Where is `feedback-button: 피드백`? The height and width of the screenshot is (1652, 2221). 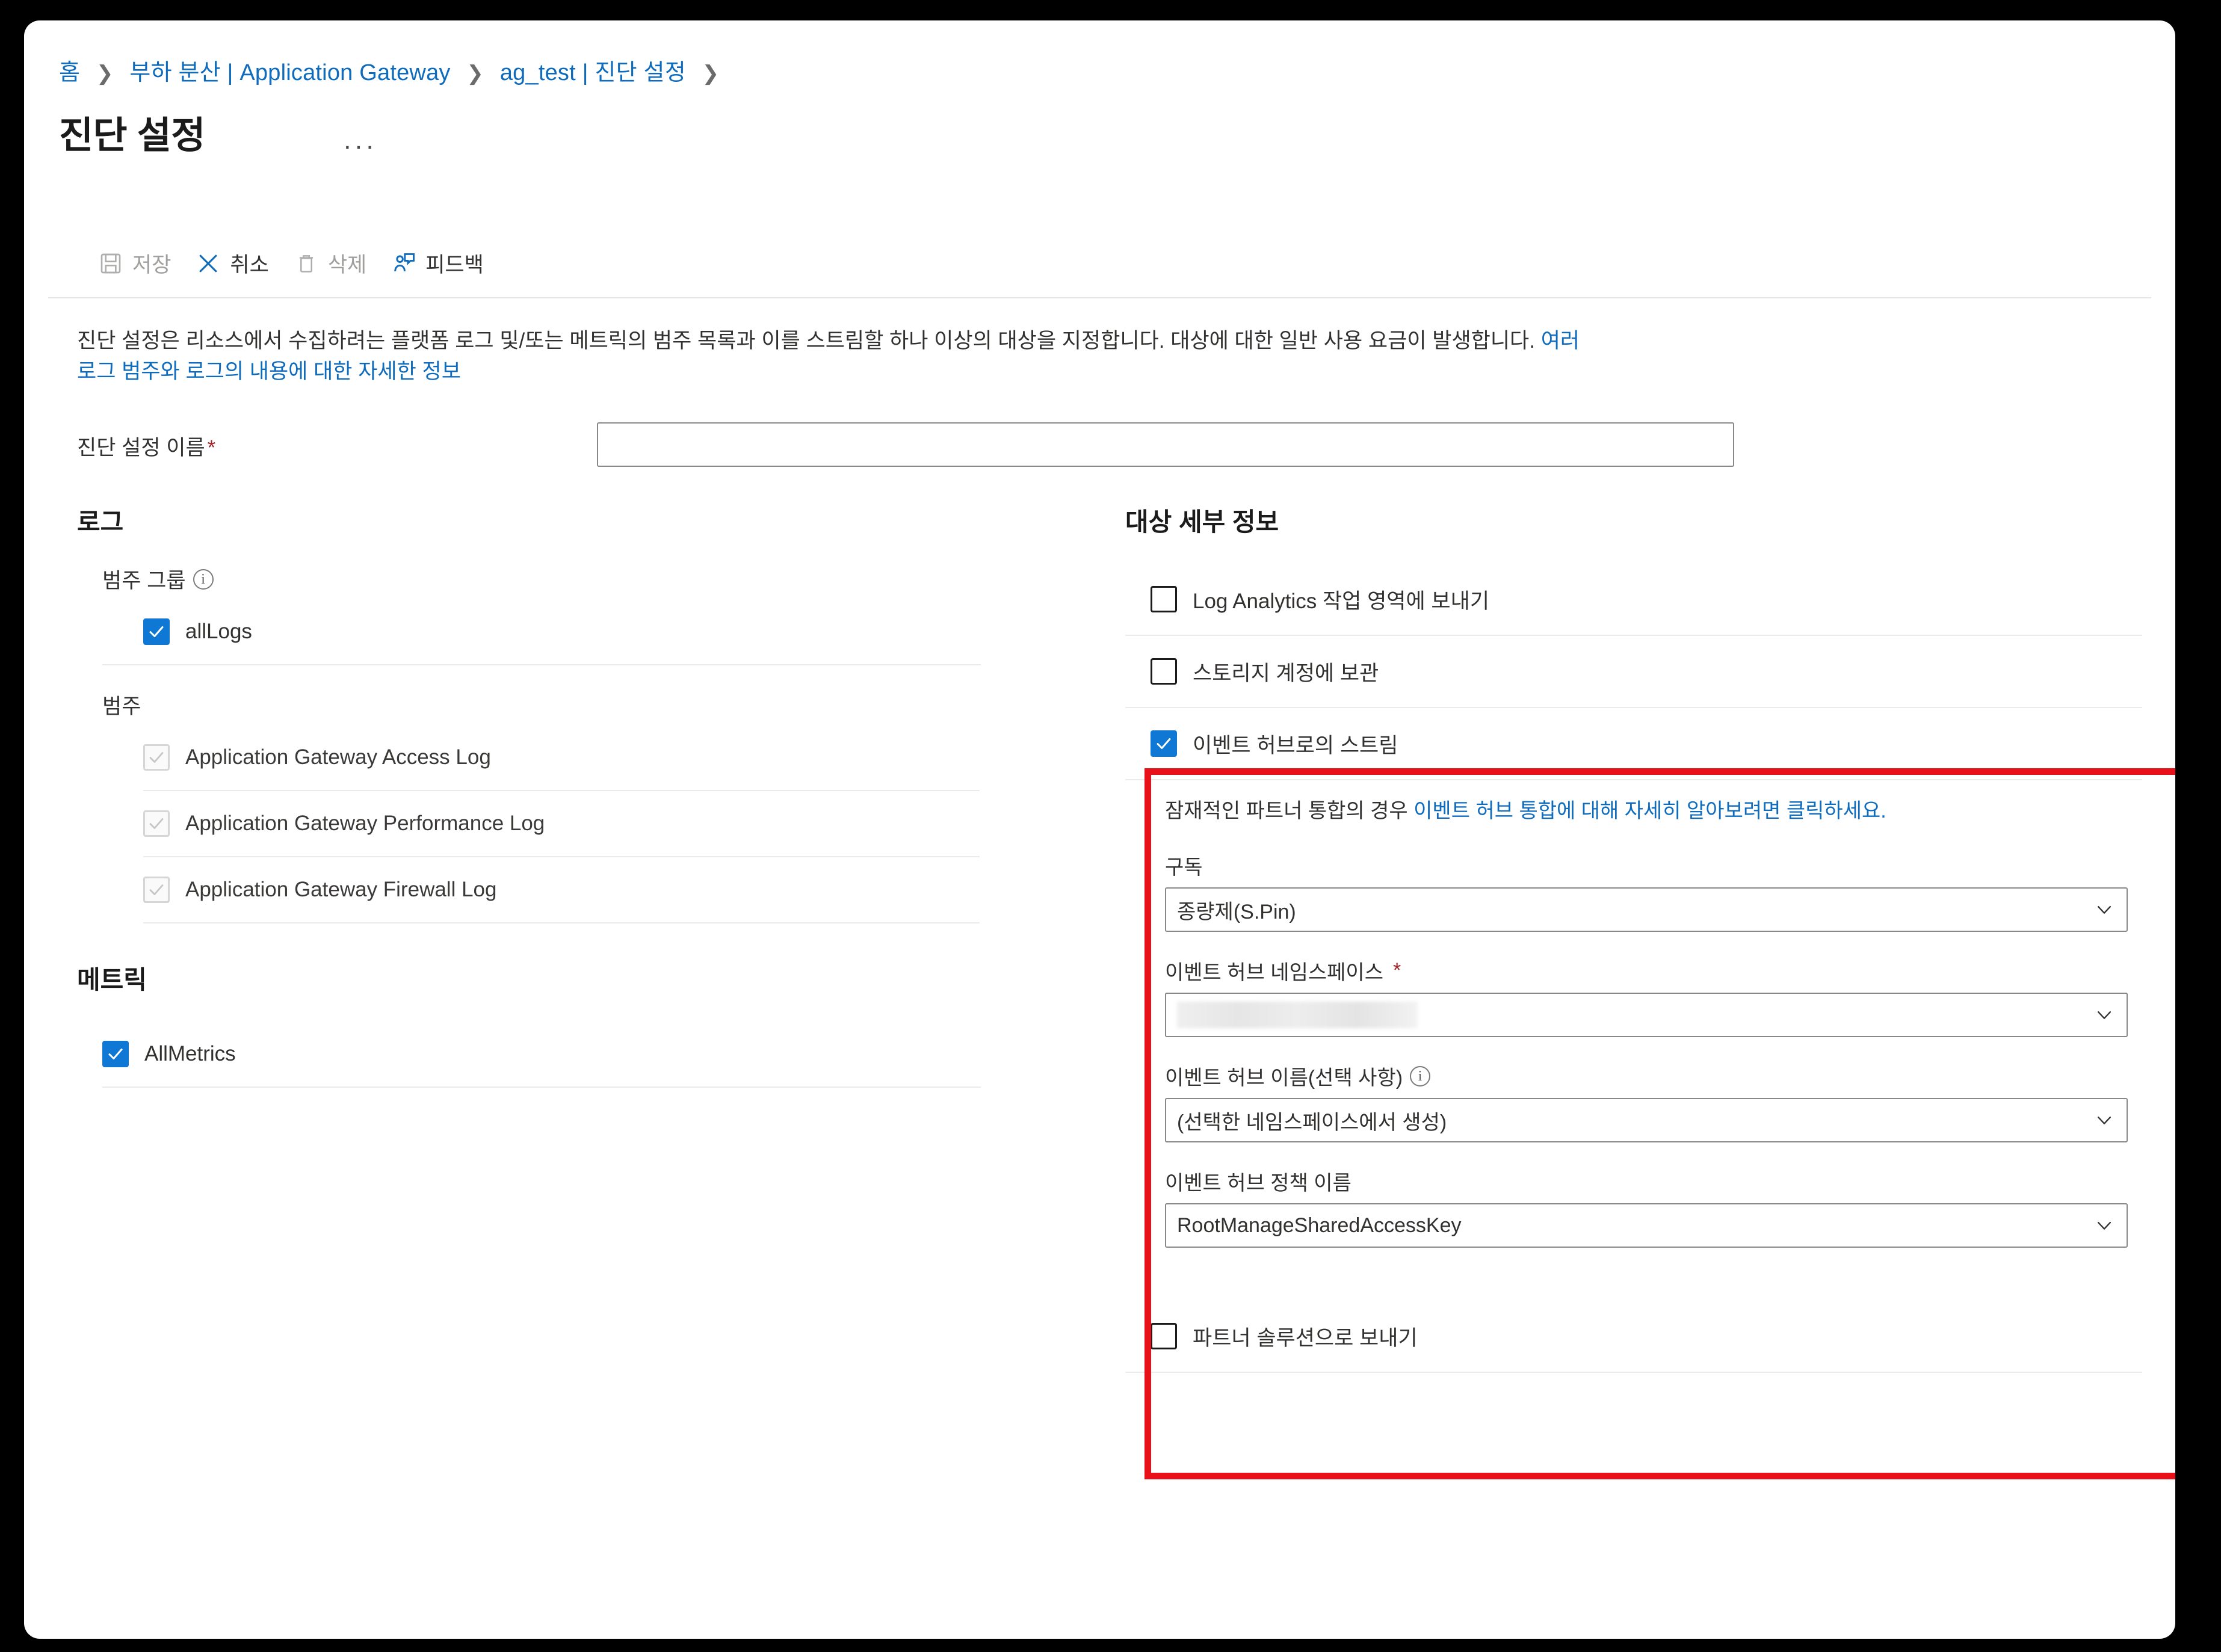 feedback-button: 피드백 is located at coordinates (443, 263).